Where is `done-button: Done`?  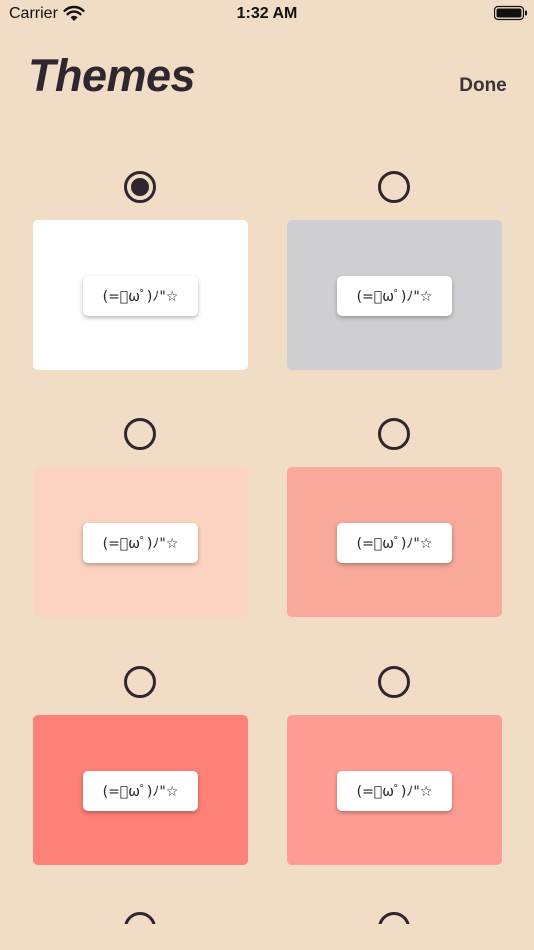 done-button: Done is located at coordinates (483, 86).